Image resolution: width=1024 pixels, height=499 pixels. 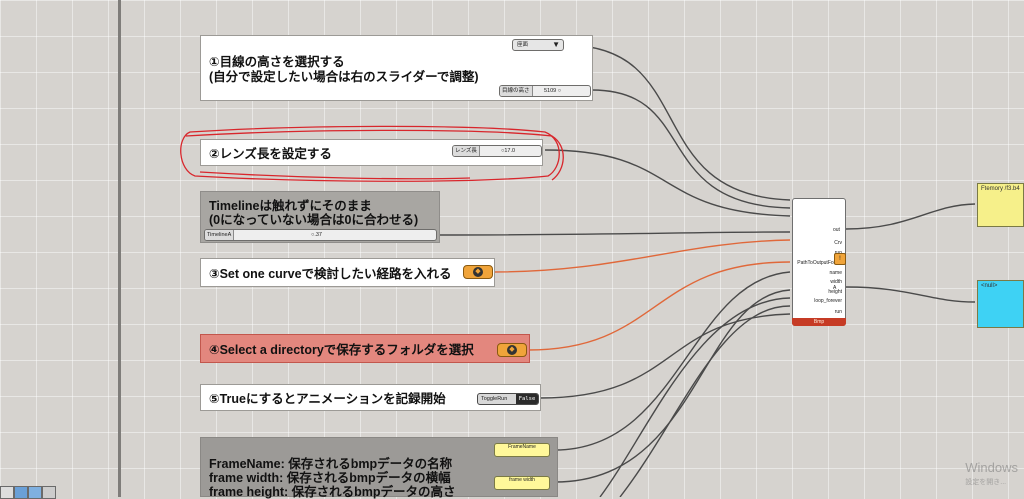 I want to click on canvas-border, so click(x=119, y=248).